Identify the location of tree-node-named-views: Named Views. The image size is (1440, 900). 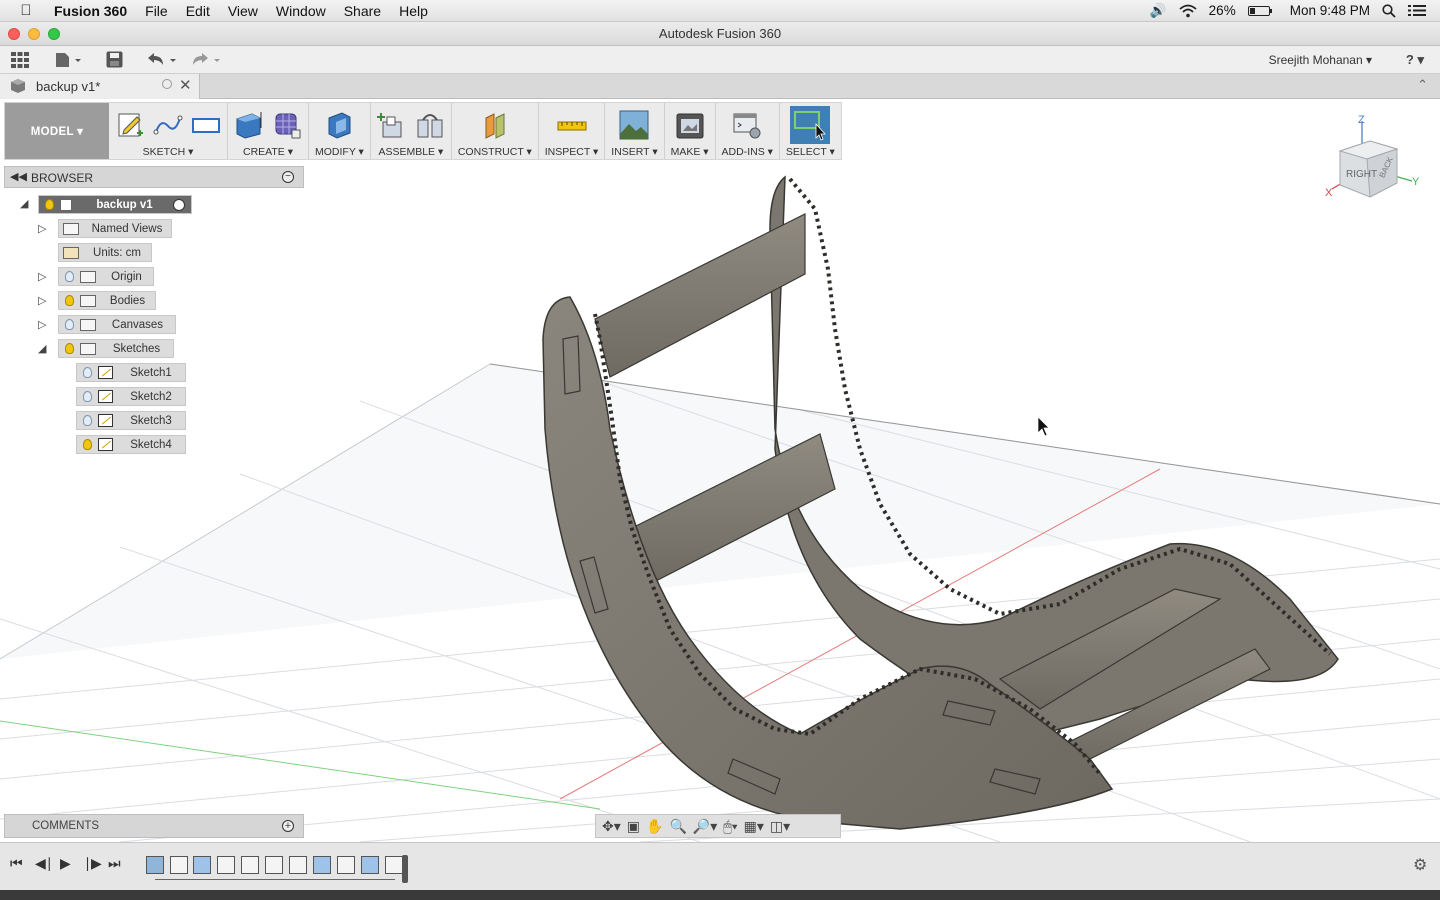
(115, 228).